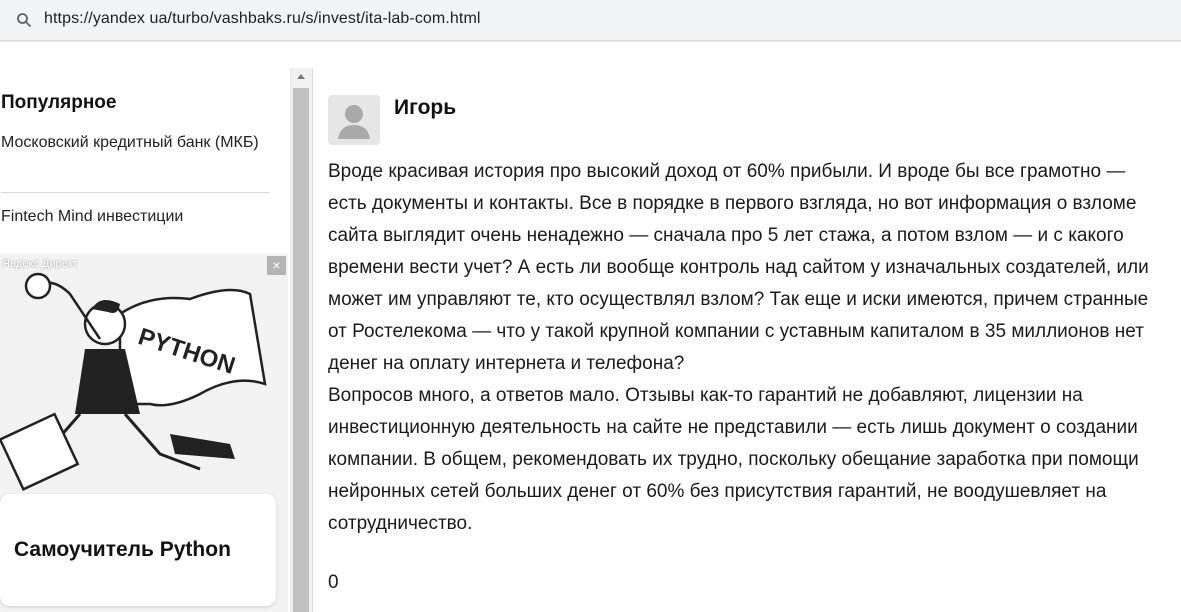 The height and width of the screenshot is (612, 1181). What do you see at coordinates (301, 76) in the screenshot?
I see `scroll-up-arrow-icon` at bounding box center [301, 76].